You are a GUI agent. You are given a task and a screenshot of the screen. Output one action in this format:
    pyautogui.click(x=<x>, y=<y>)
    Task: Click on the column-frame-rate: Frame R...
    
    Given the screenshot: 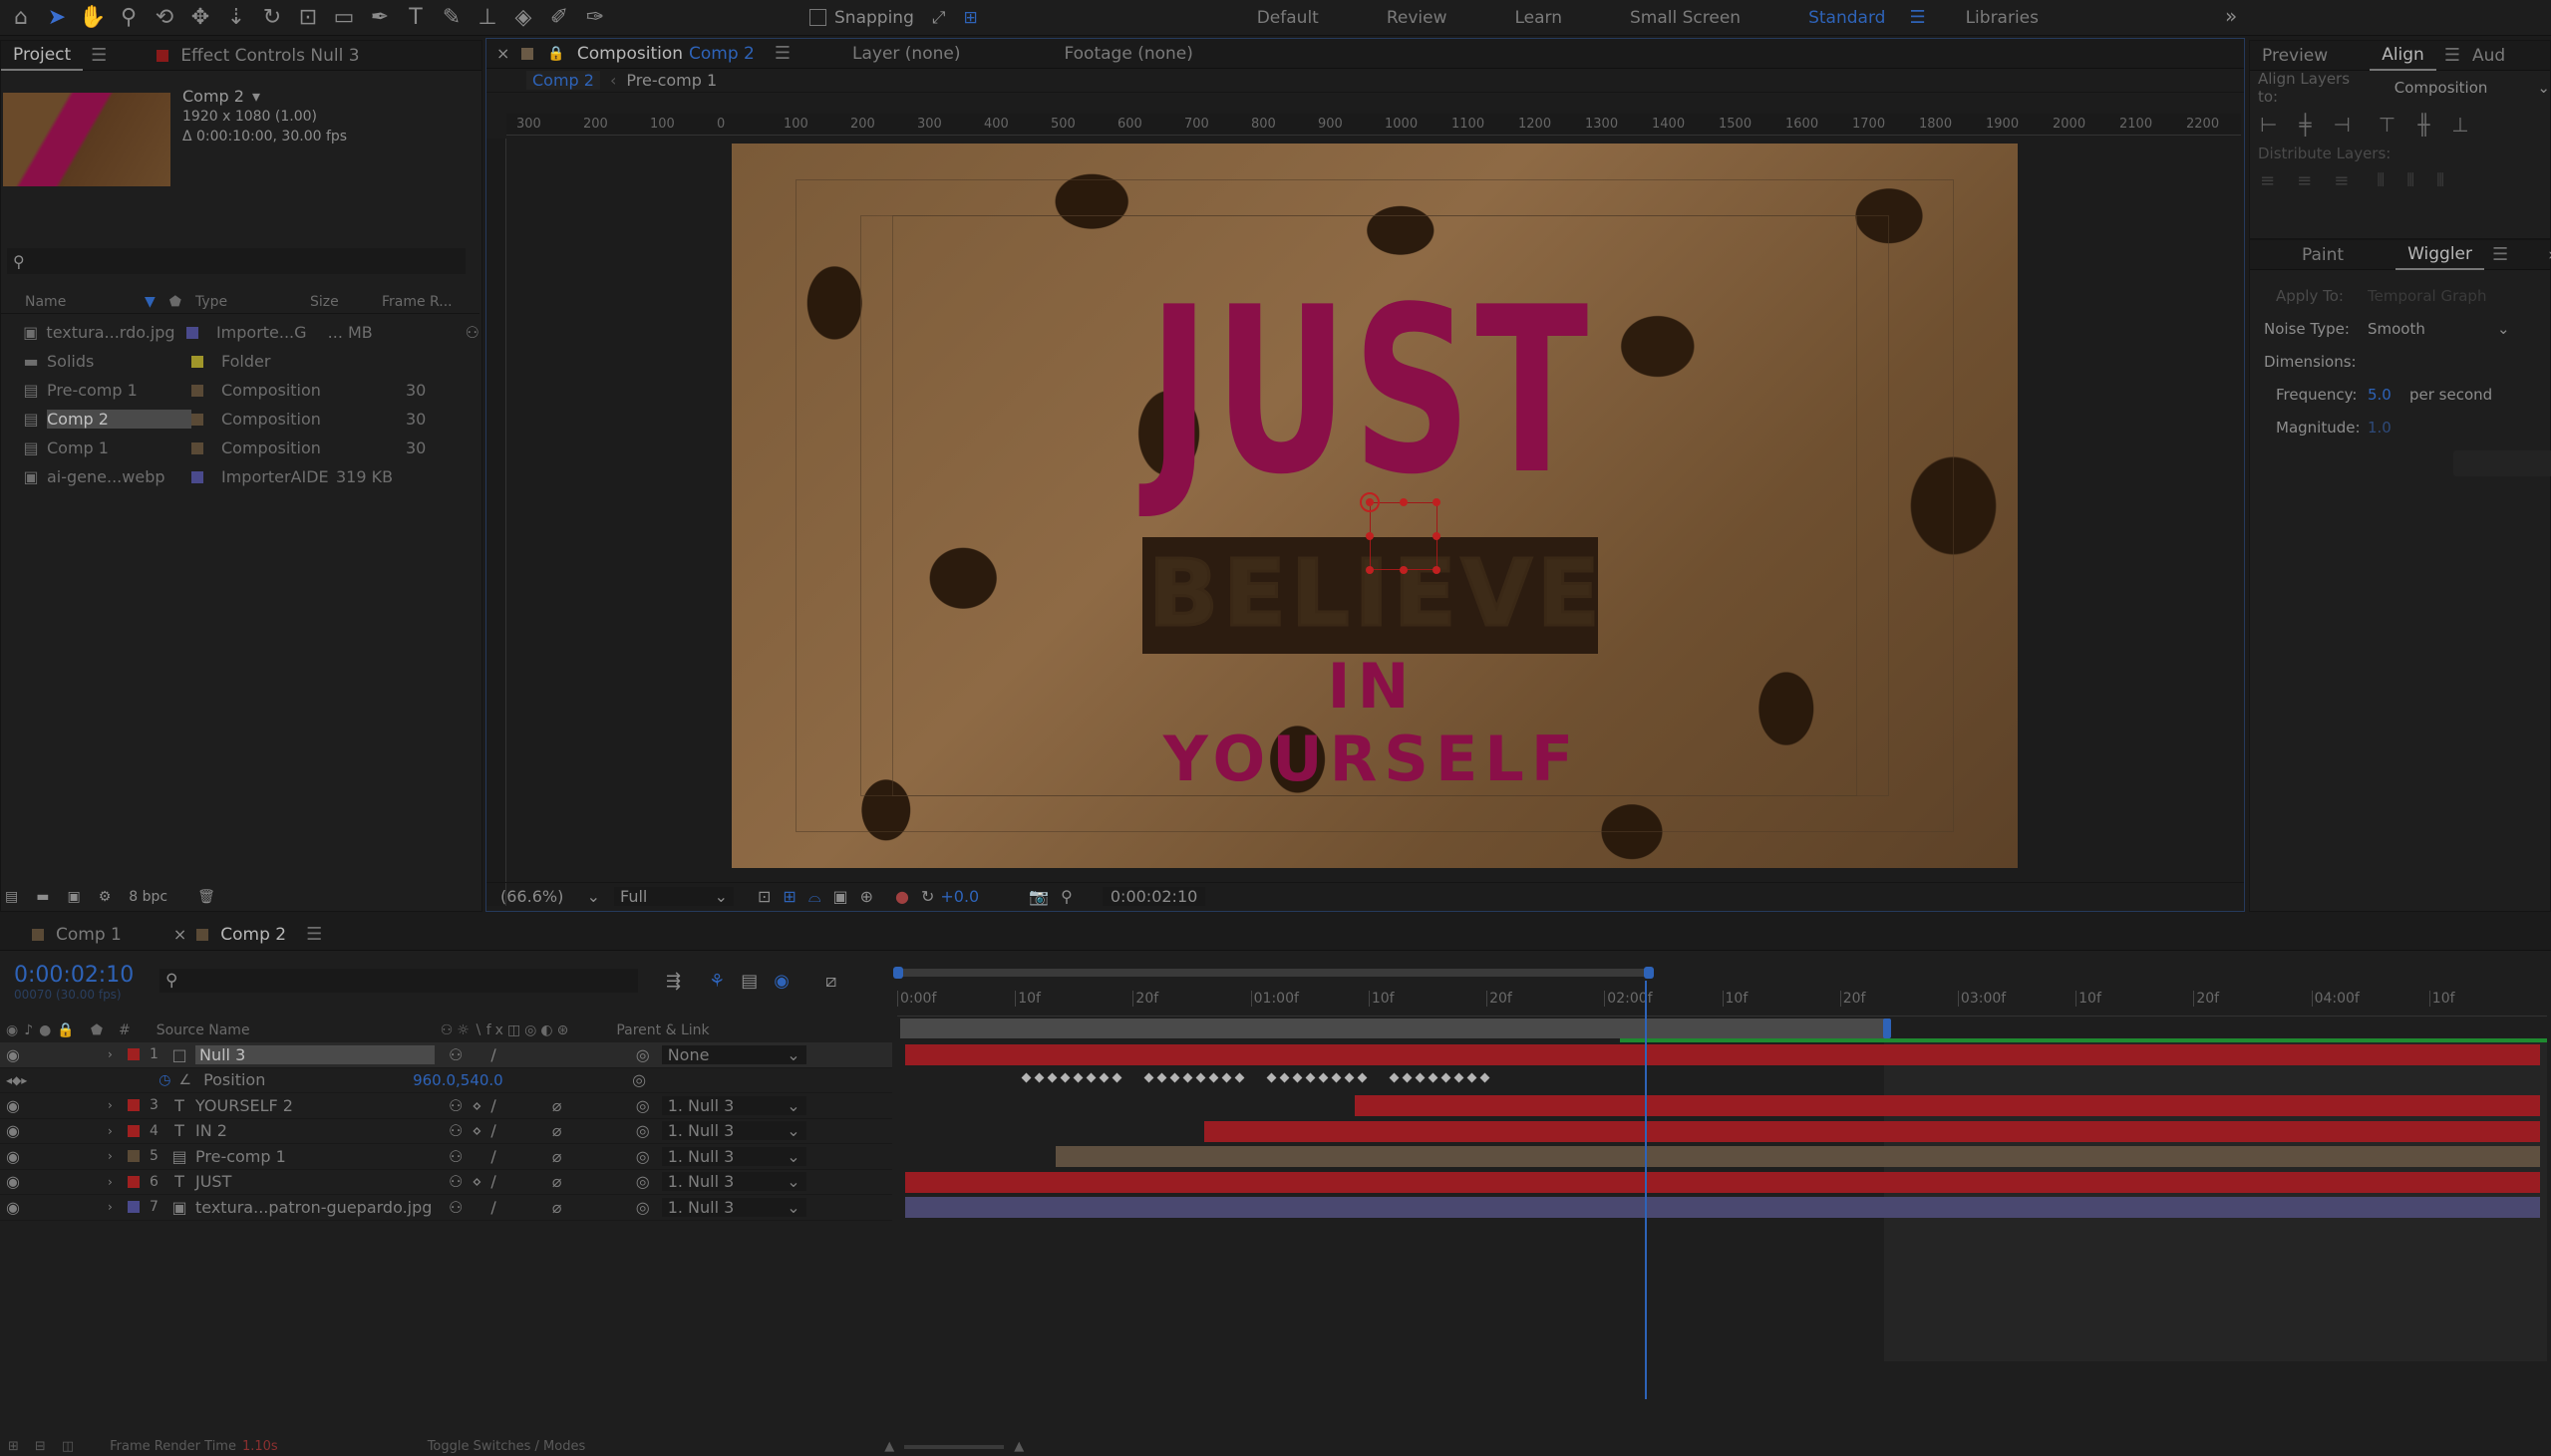 What is the action you would take?
    pyautogui.click(x=417, y=302)
    